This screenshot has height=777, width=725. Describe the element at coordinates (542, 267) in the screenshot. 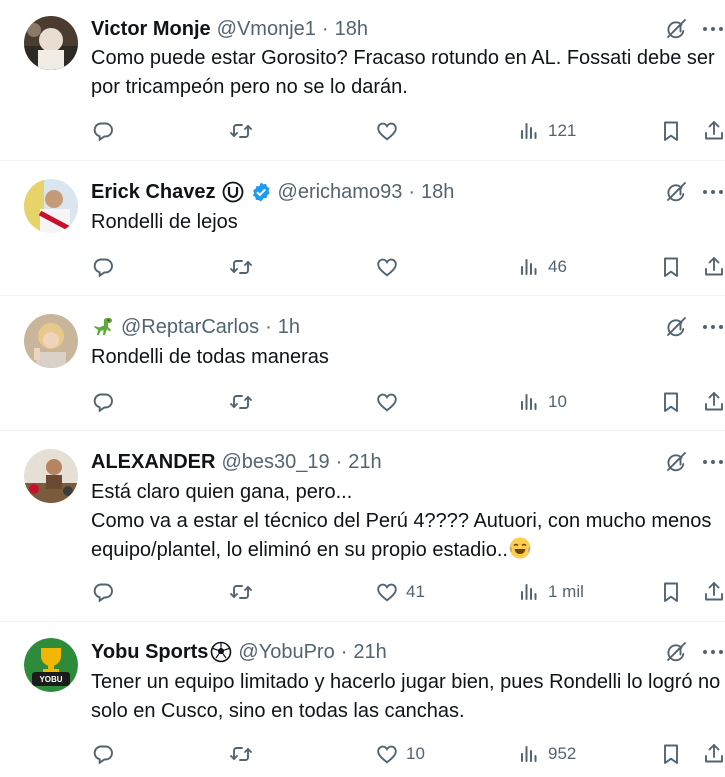

I see `views-button: 46` at that location.